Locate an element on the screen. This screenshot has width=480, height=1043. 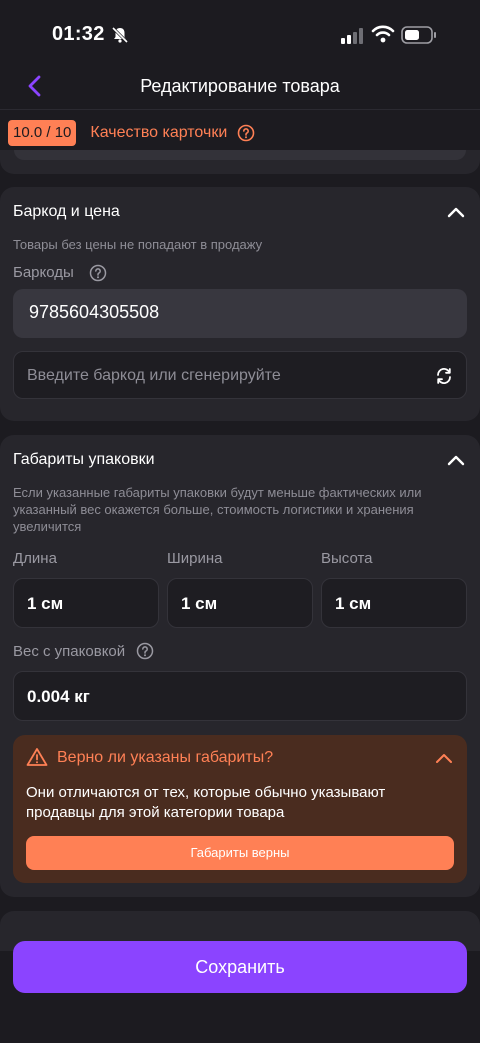
cellular-signal-icon is located at coordinates (352, 36).